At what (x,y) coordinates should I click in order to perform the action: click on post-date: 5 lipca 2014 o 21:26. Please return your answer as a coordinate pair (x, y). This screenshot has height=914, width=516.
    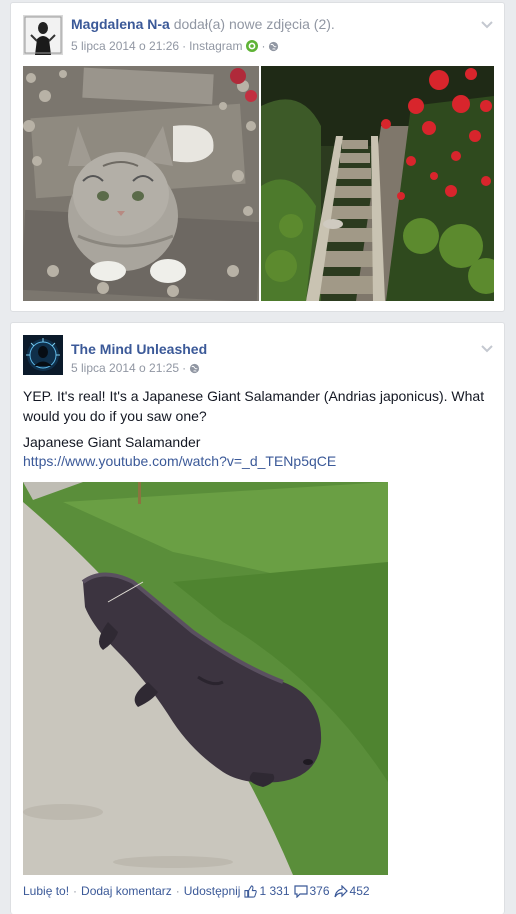
    Looking at the image, I should click on (125, 46).